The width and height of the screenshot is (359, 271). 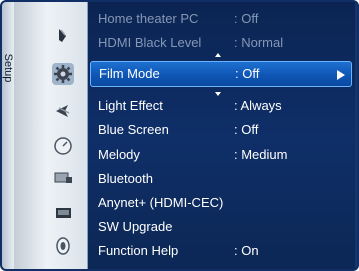 What do you see at coordinates (63, 111) in the screenshot?
I see `sound-icon` at bounding box center [63, 111].